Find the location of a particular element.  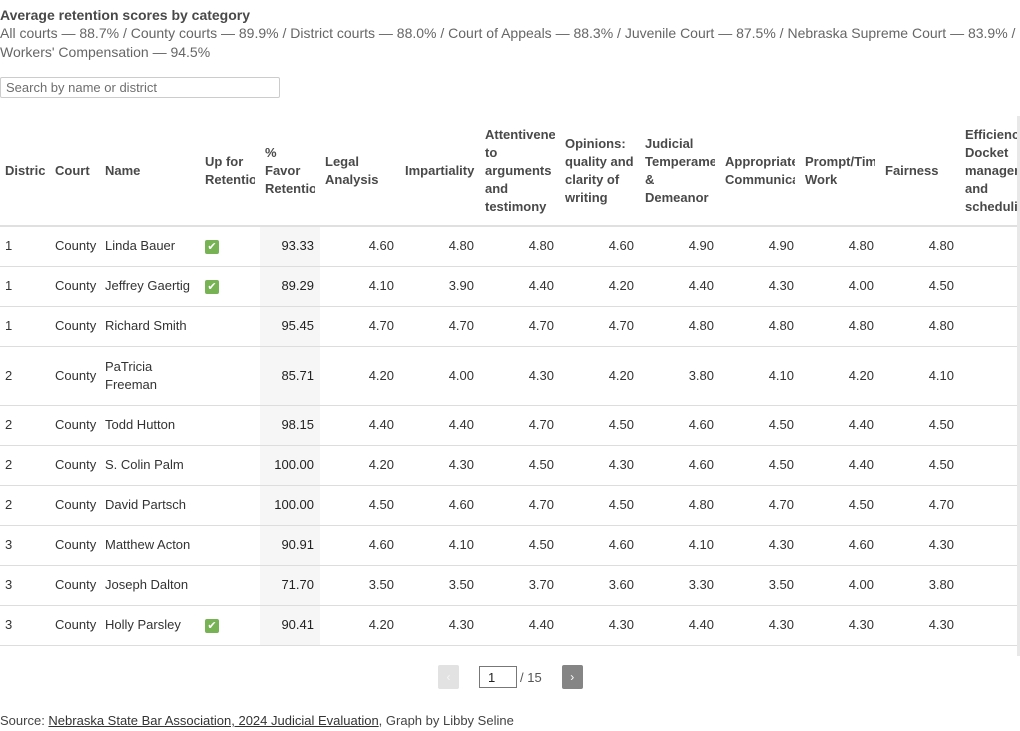

column-header: Name is located at coordinates (150, 171).